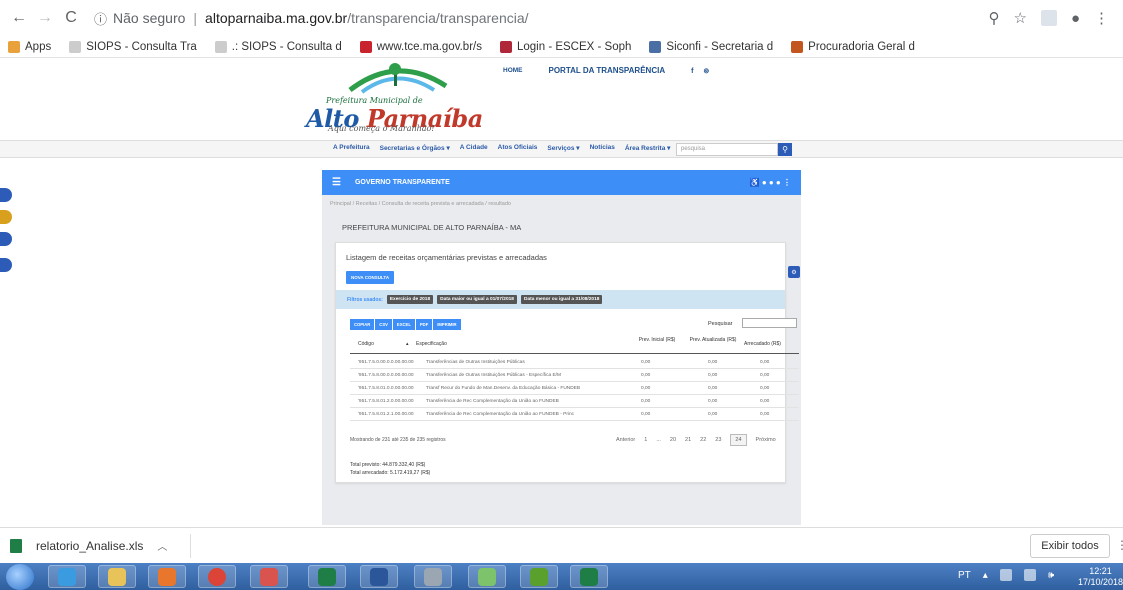 Image resolution: width=1123 pixels, height=590 pixels. What do you see at coordinates (431, 344) in the screenshot?
I see `col-especificacao: Especificação` at bounding box center [431, 344].